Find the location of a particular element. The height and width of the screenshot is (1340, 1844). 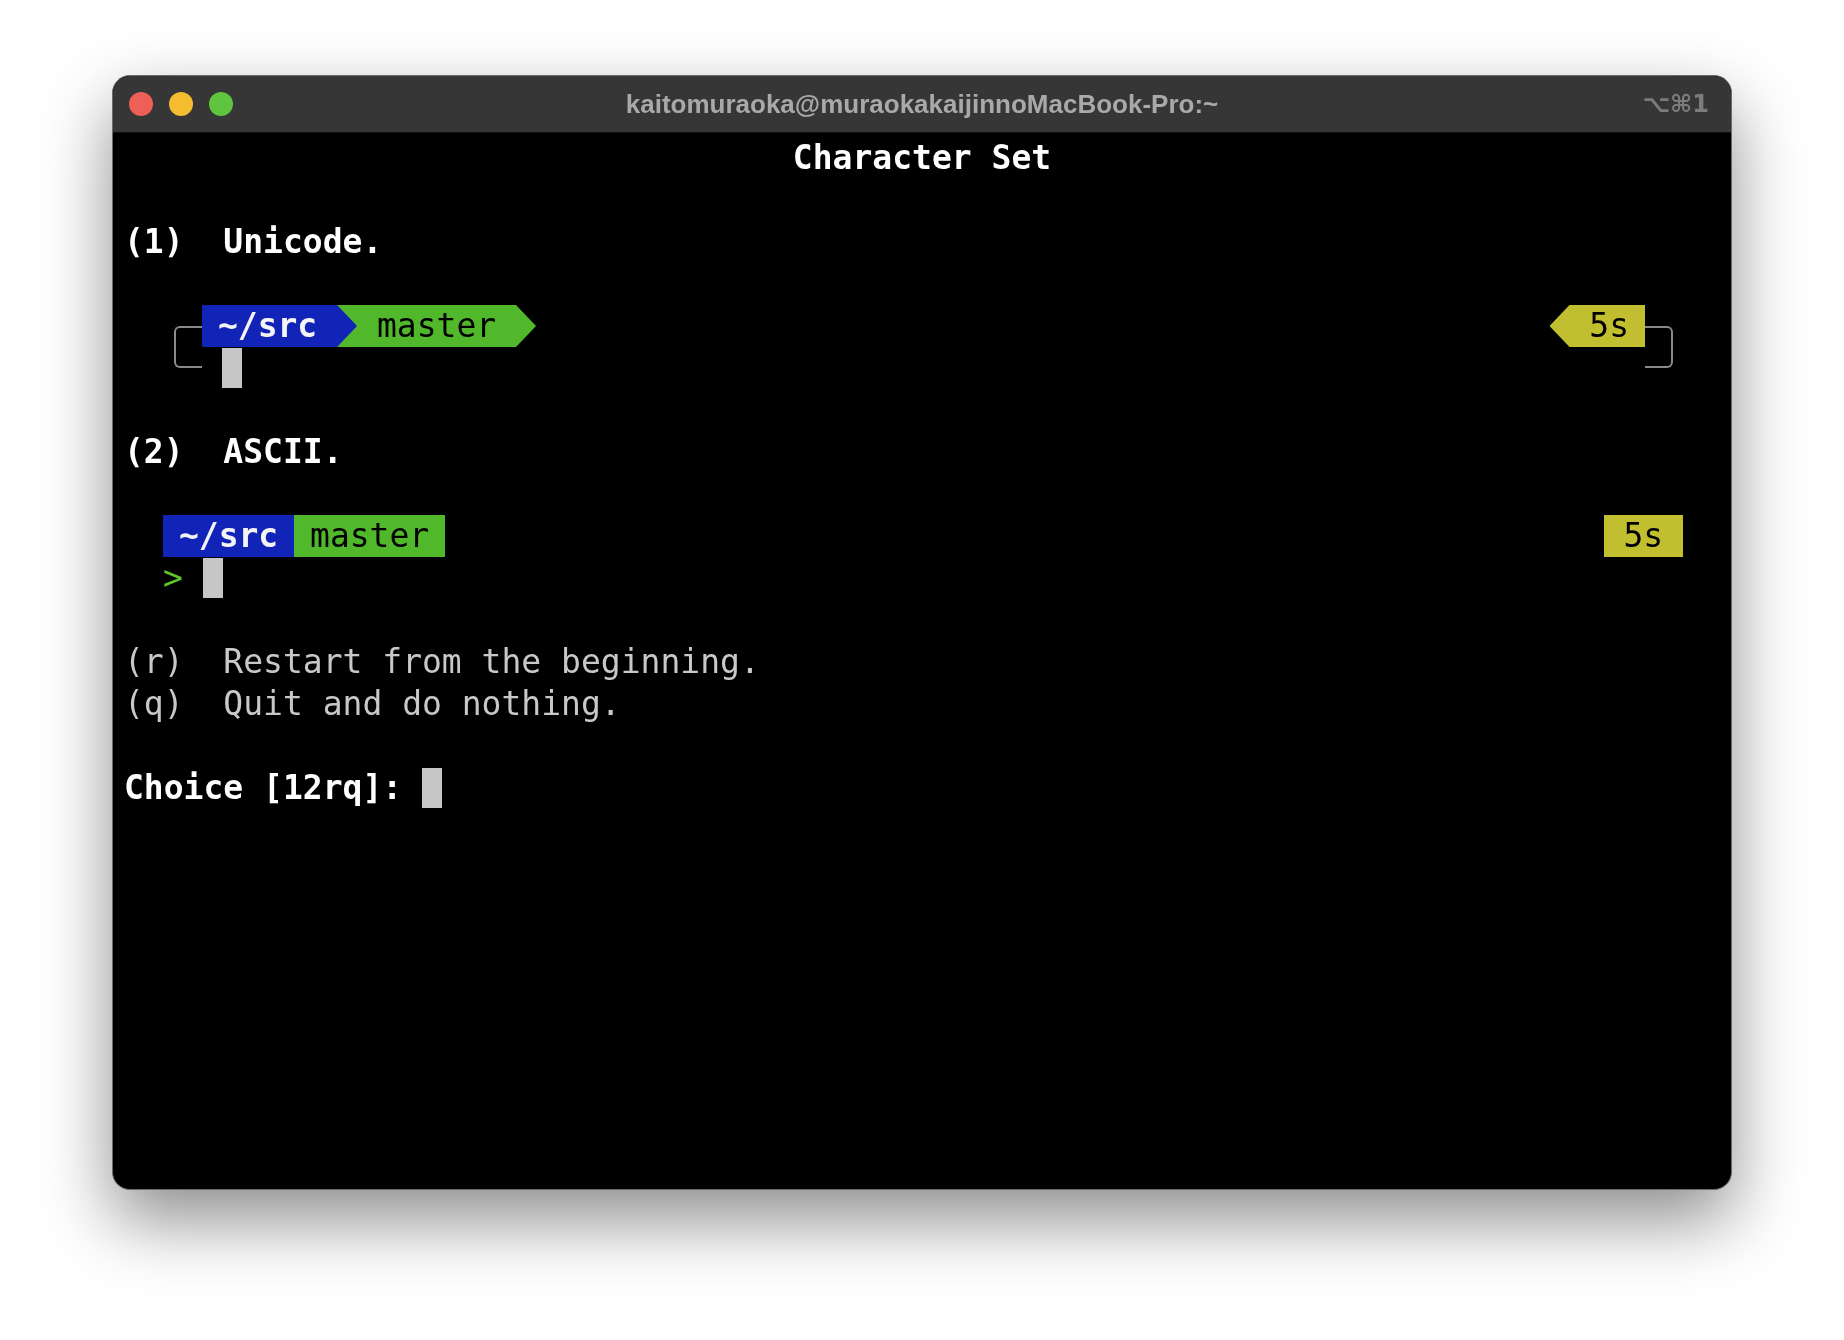

input-prompt: Choice [12rq]: is located at coordinates (263, 788).